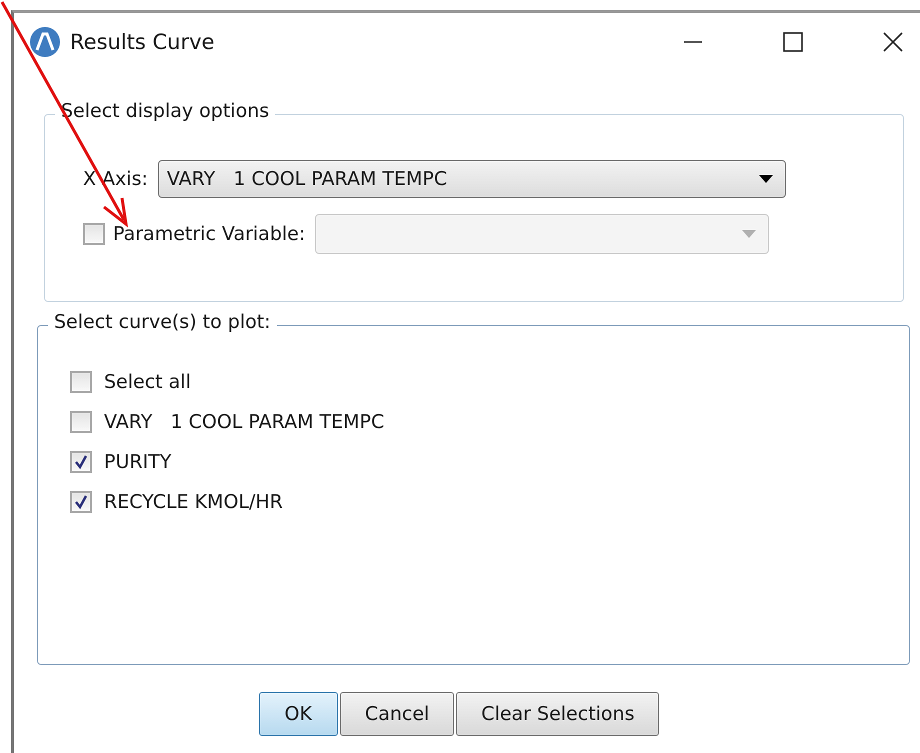 This screenshot has height=753, width=920. I want to click on curve-label: VARY 1 COOL PARAM TEMPC, so click(244, 422).